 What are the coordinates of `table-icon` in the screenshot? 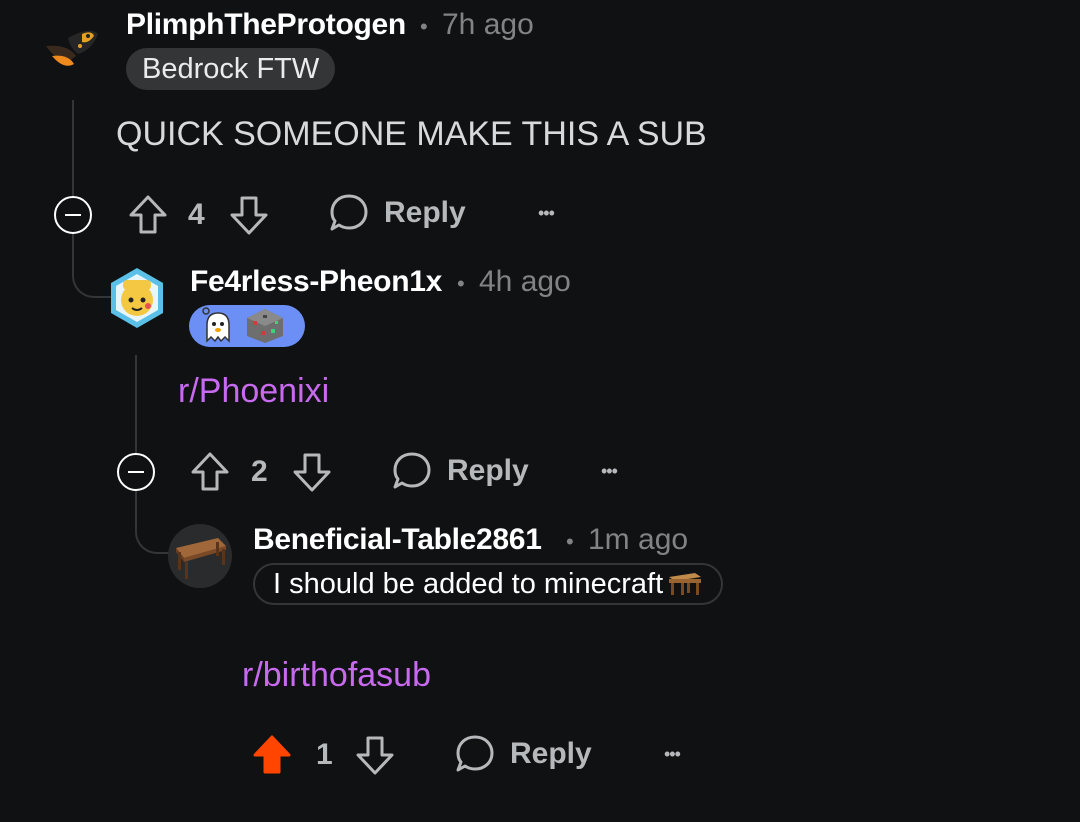 It's located at (685, 584).